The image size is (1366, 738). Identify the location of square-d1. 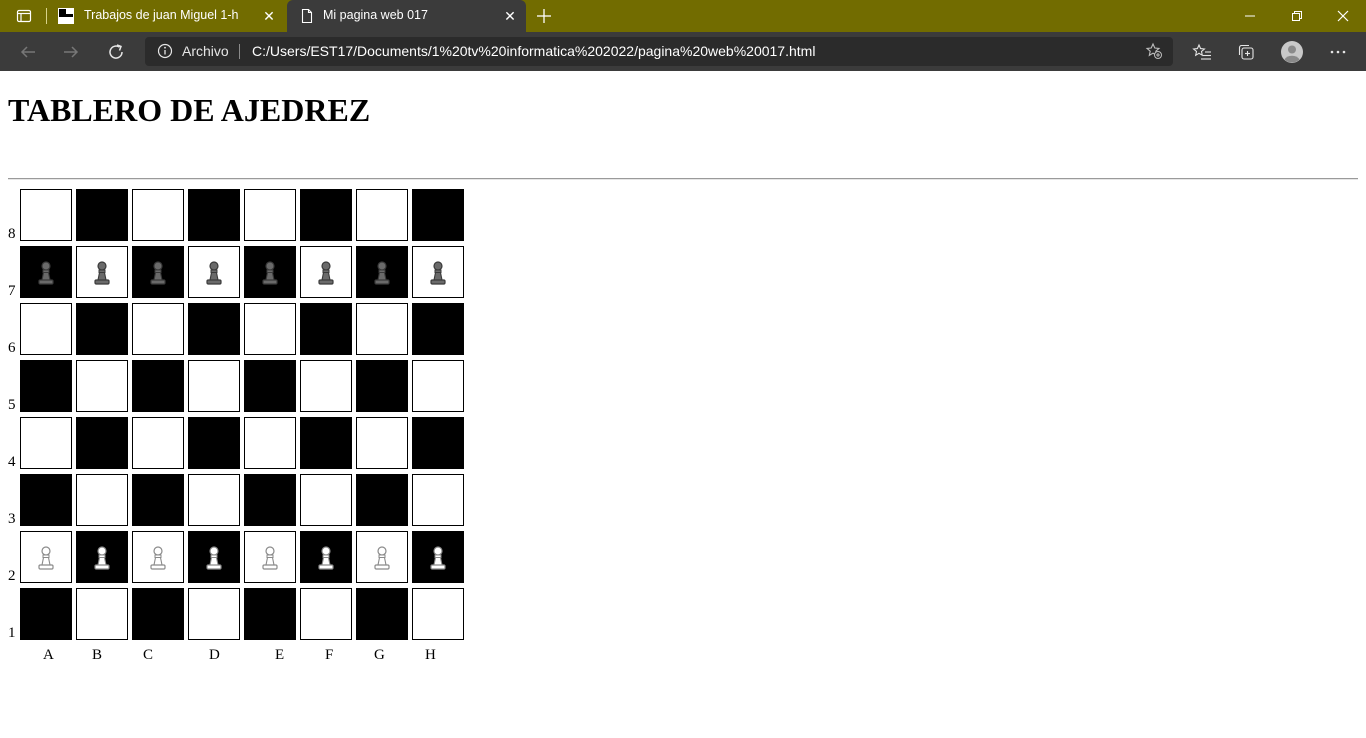
(214, 614).